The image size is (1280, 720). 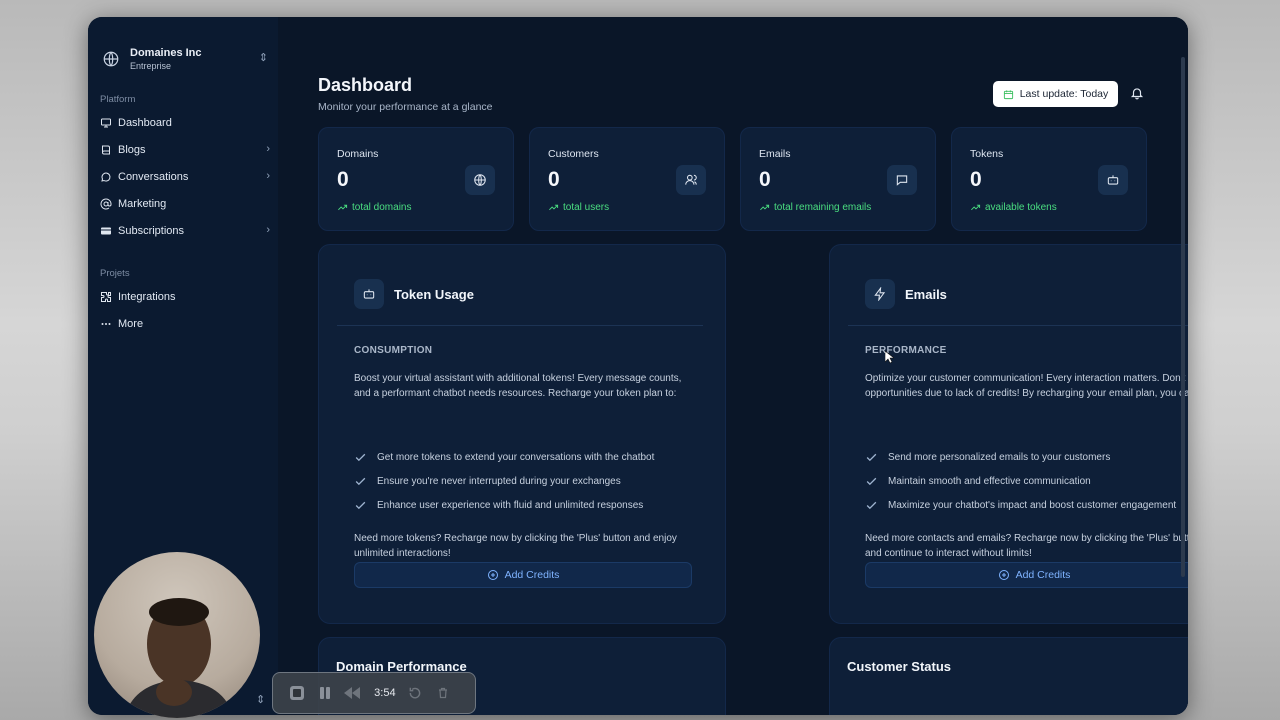 I want to click on panel-header: Emails, so click(x=906, y=294).